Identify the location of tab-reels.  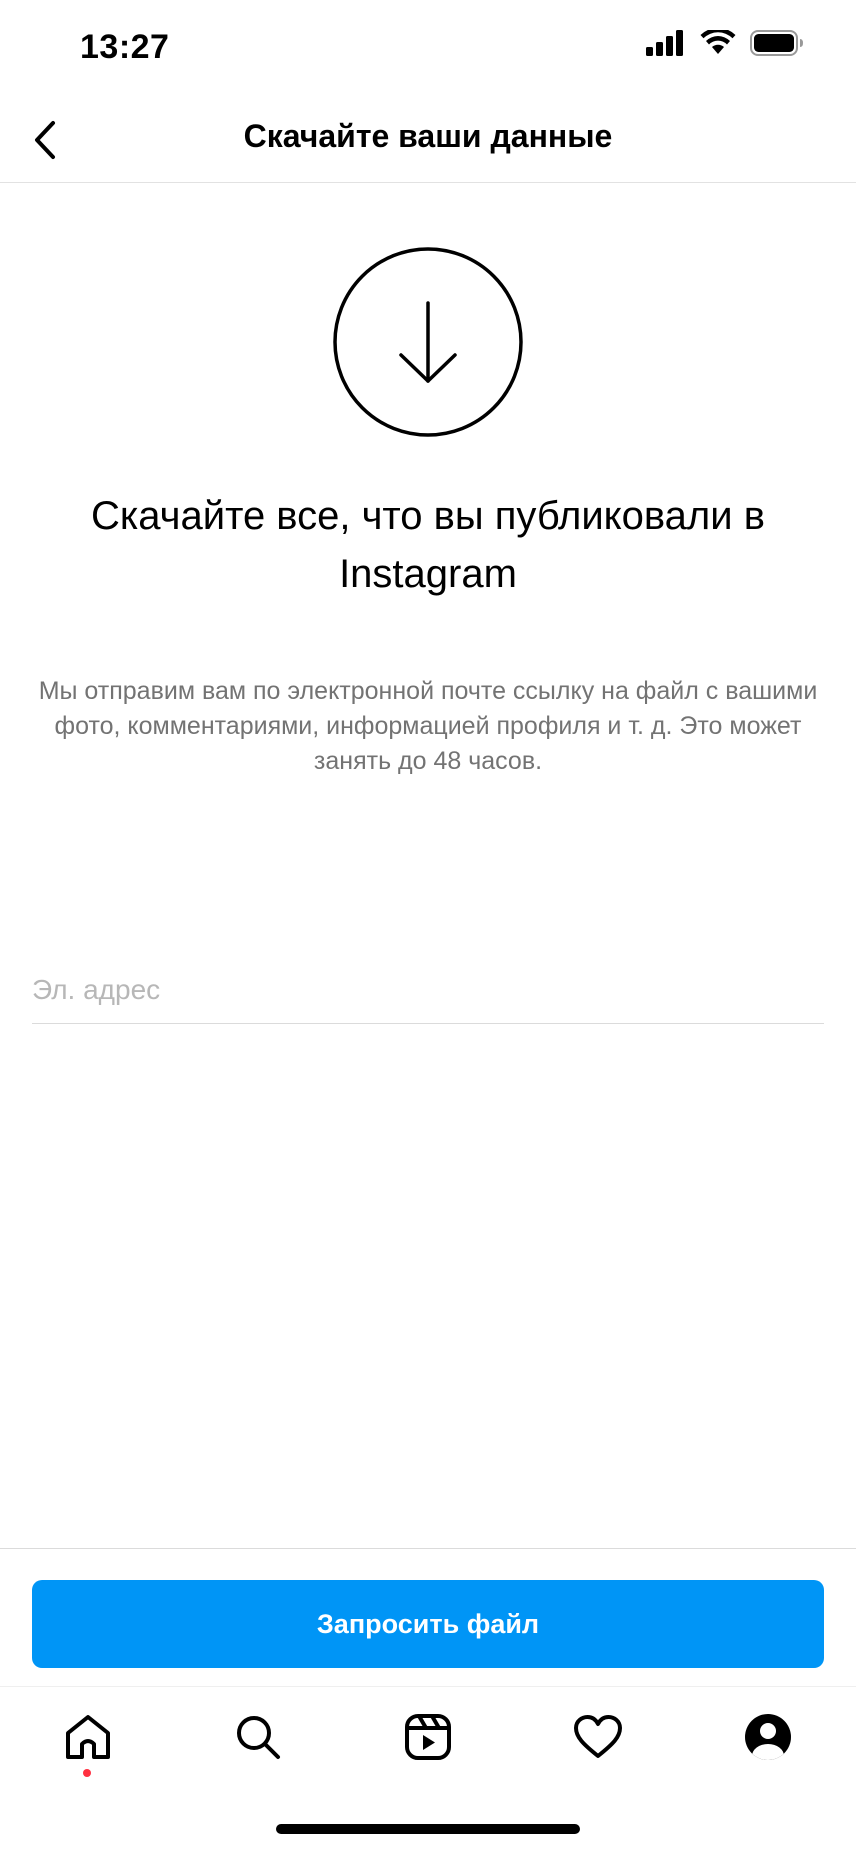
(428, 1737).